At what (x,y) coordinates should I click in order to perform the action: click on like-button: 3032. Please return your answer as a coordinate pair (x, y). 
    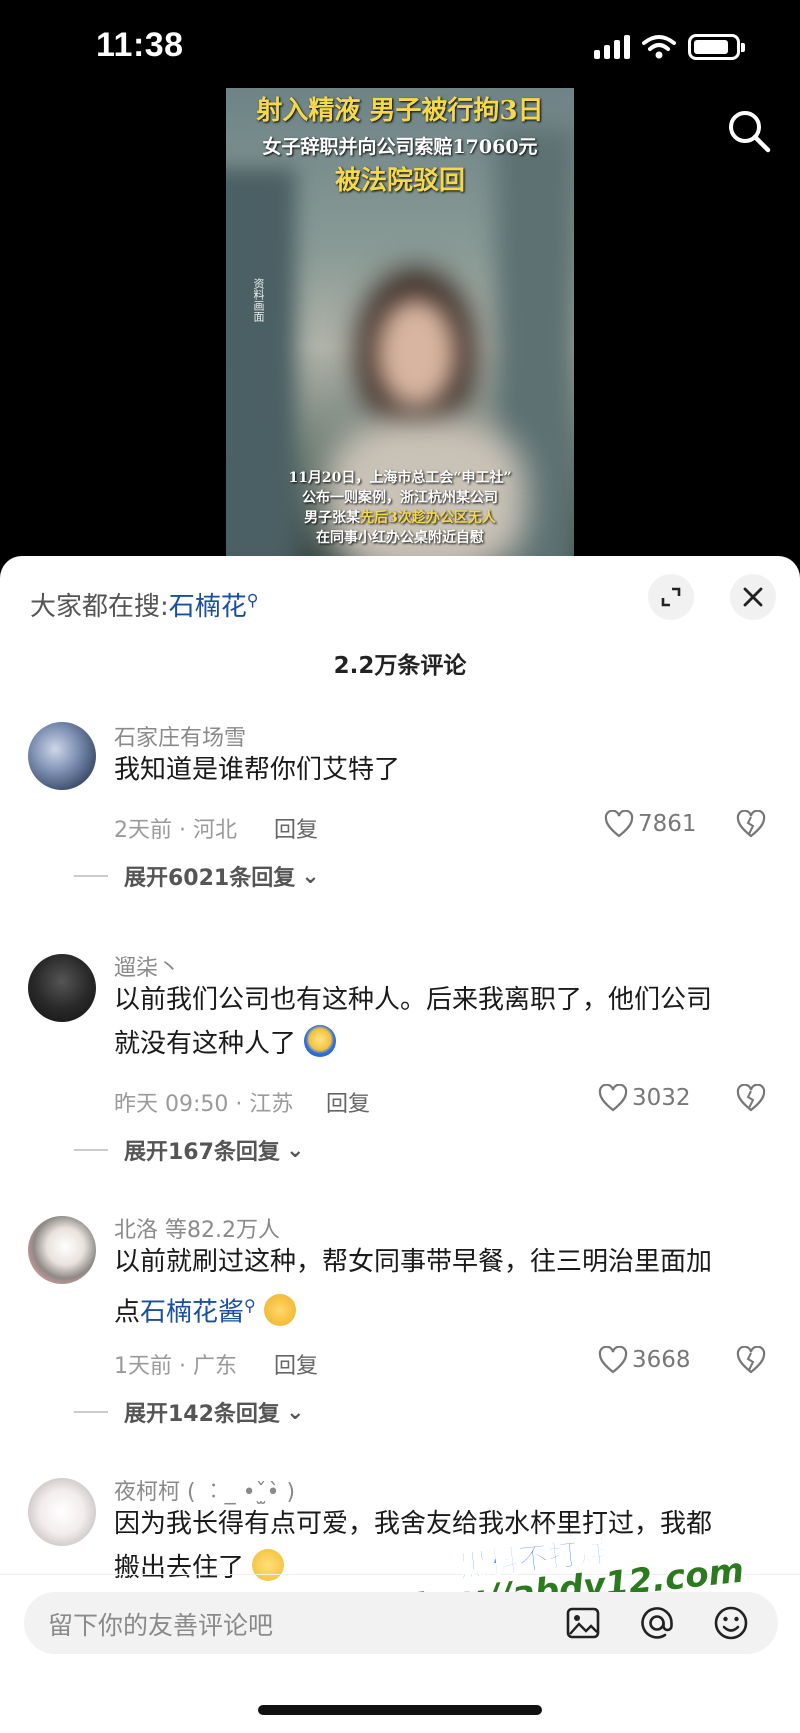
    Looking at the image, I should click on (644, 1098).